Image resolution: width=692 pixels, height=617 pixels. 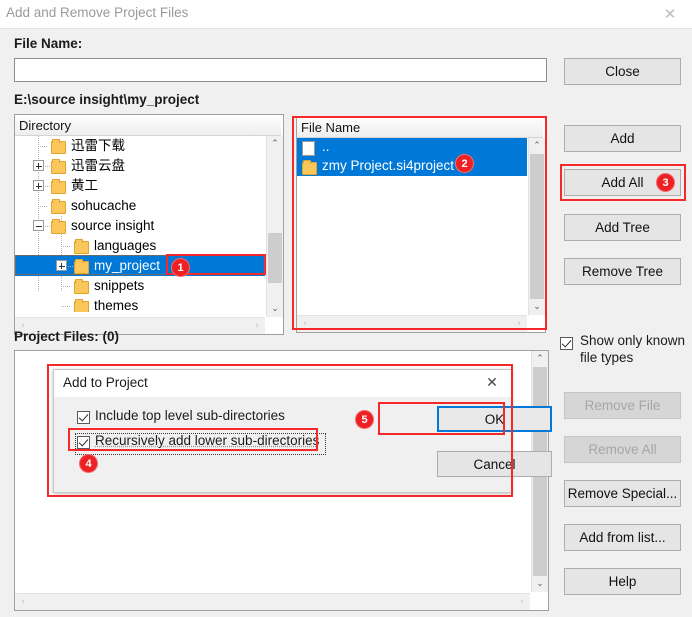 What do you see at coordinates (113, 225) in the screenshot?
I see `tree-item-label: source insight` at bounding box center [113, 225].